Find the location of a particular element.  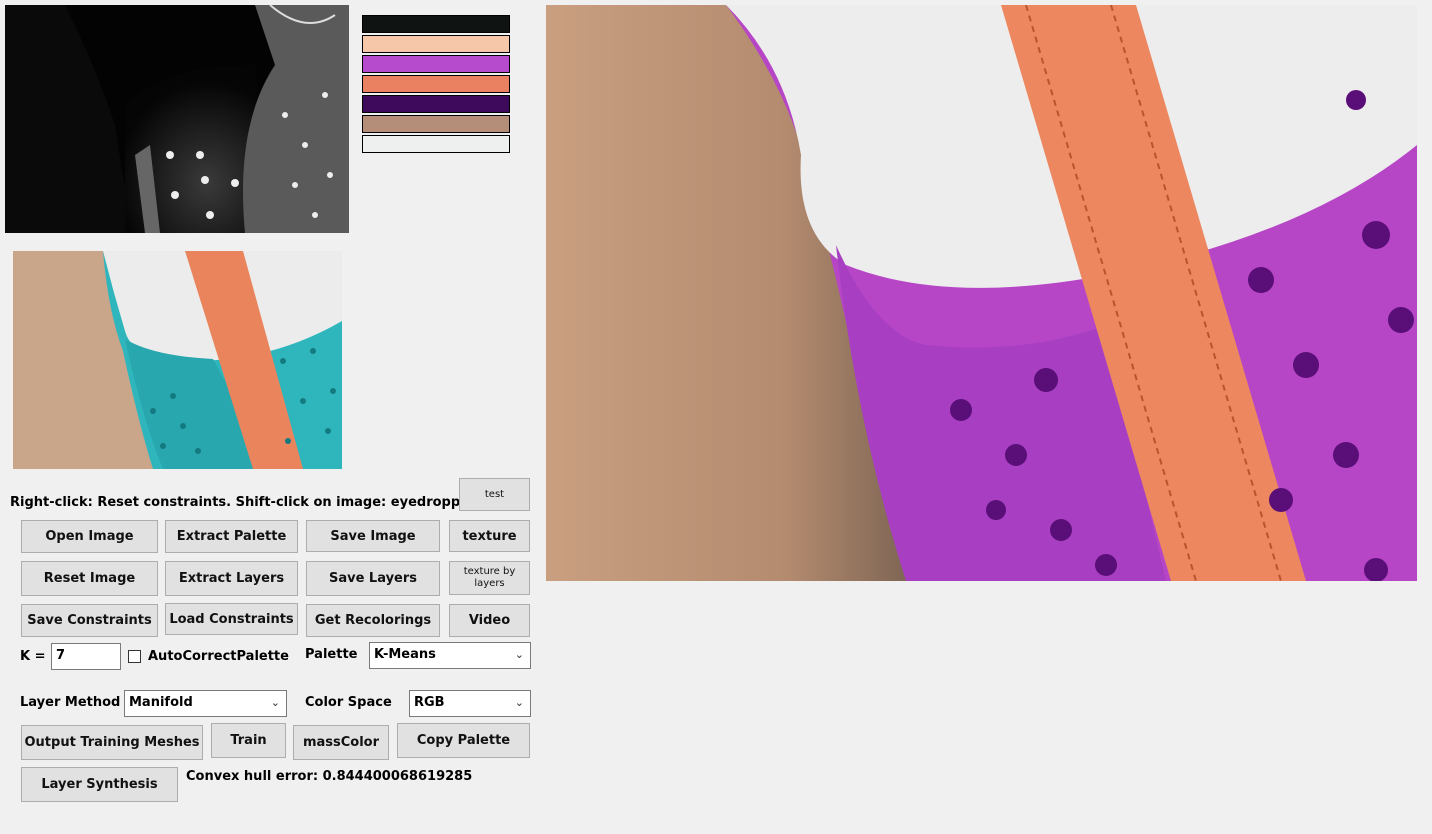

save-constraints-button: Save Constraints is located at coordinates (89, 620).